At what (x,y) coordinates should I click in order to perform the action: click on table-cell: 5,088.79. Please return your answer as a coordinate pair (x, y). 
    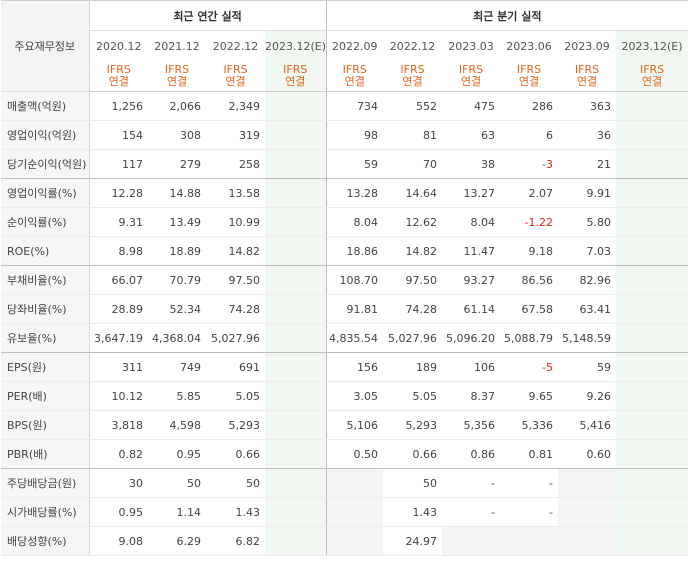
    Looking at the image, I should click on (529, 338).